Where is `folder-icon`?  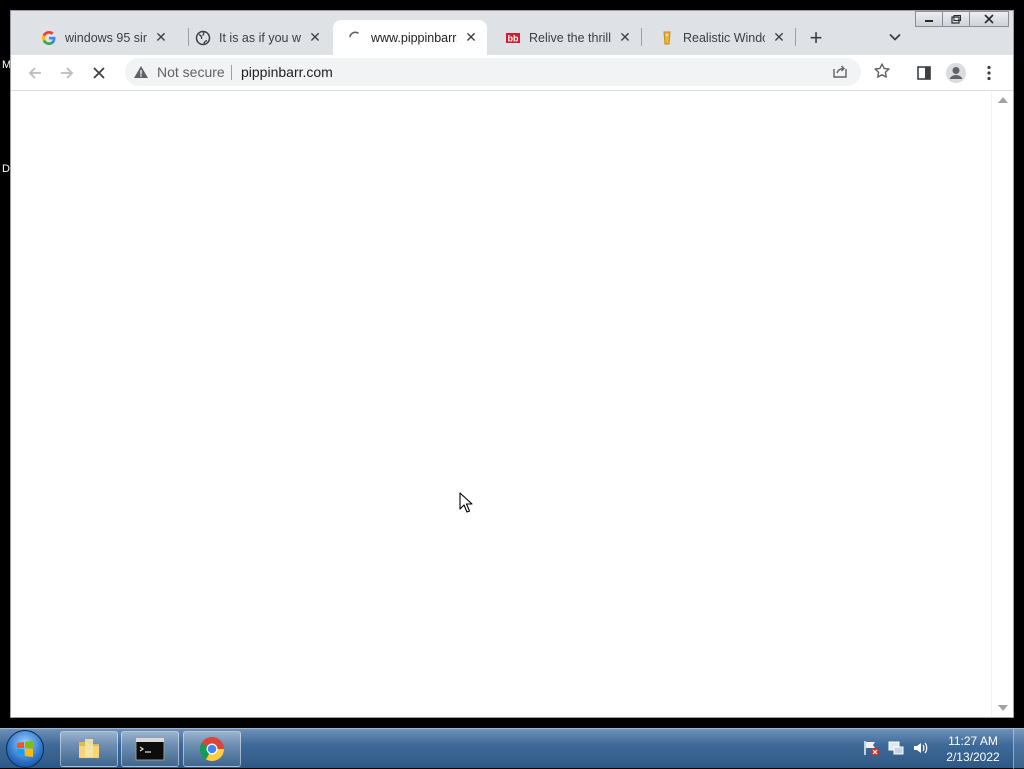
folder-icon is located at coordinates (89, 748).